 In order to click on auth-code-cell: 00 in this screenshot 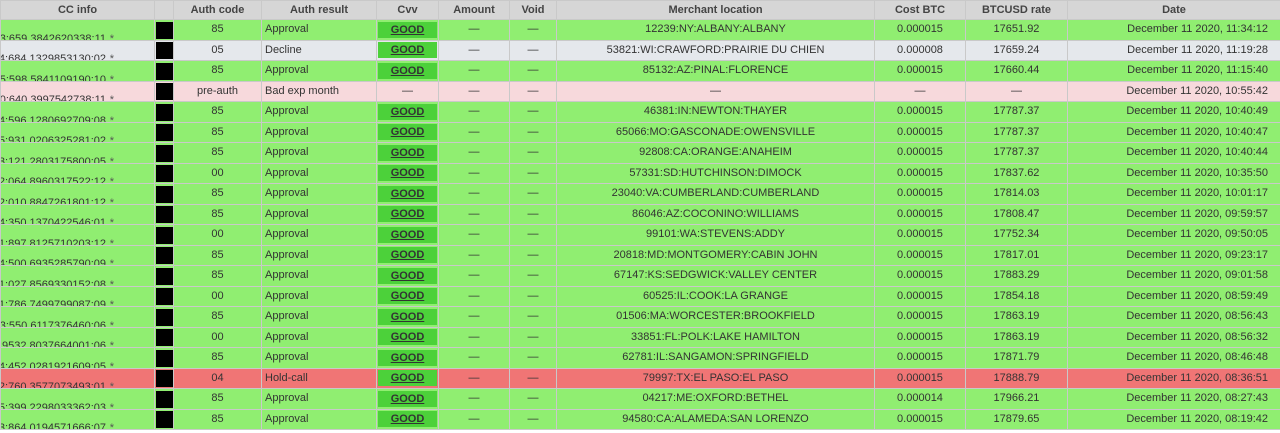, I will do `click(217, 337)`.